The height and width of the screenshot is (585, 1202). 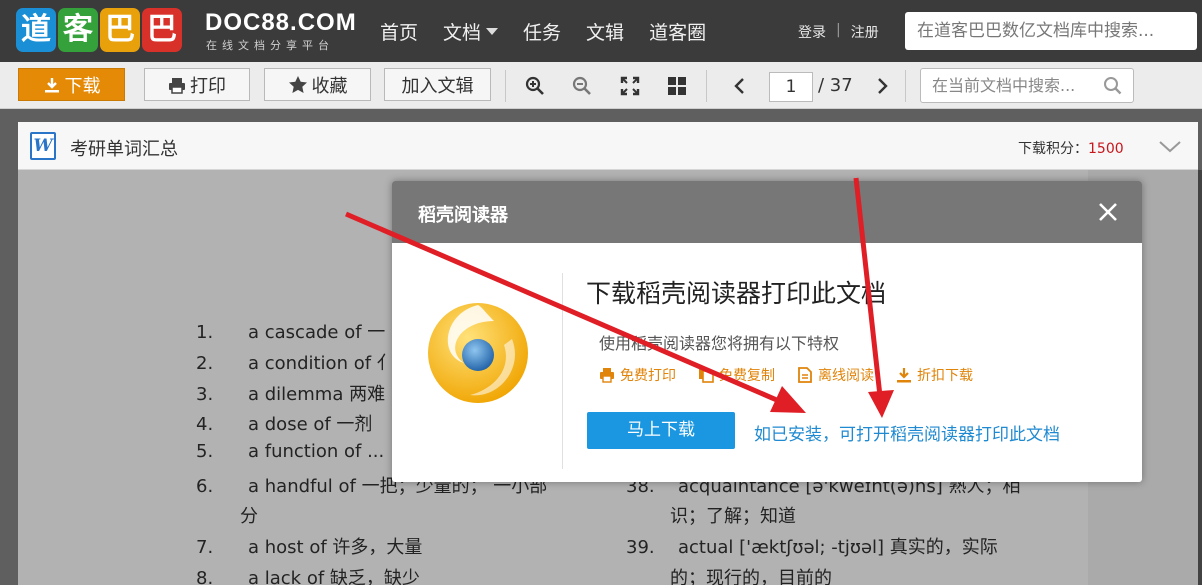 What do you see at coordinates (882, 86) in the screenshot?
I see `next-page-icon` at bounding box center [882, 86].